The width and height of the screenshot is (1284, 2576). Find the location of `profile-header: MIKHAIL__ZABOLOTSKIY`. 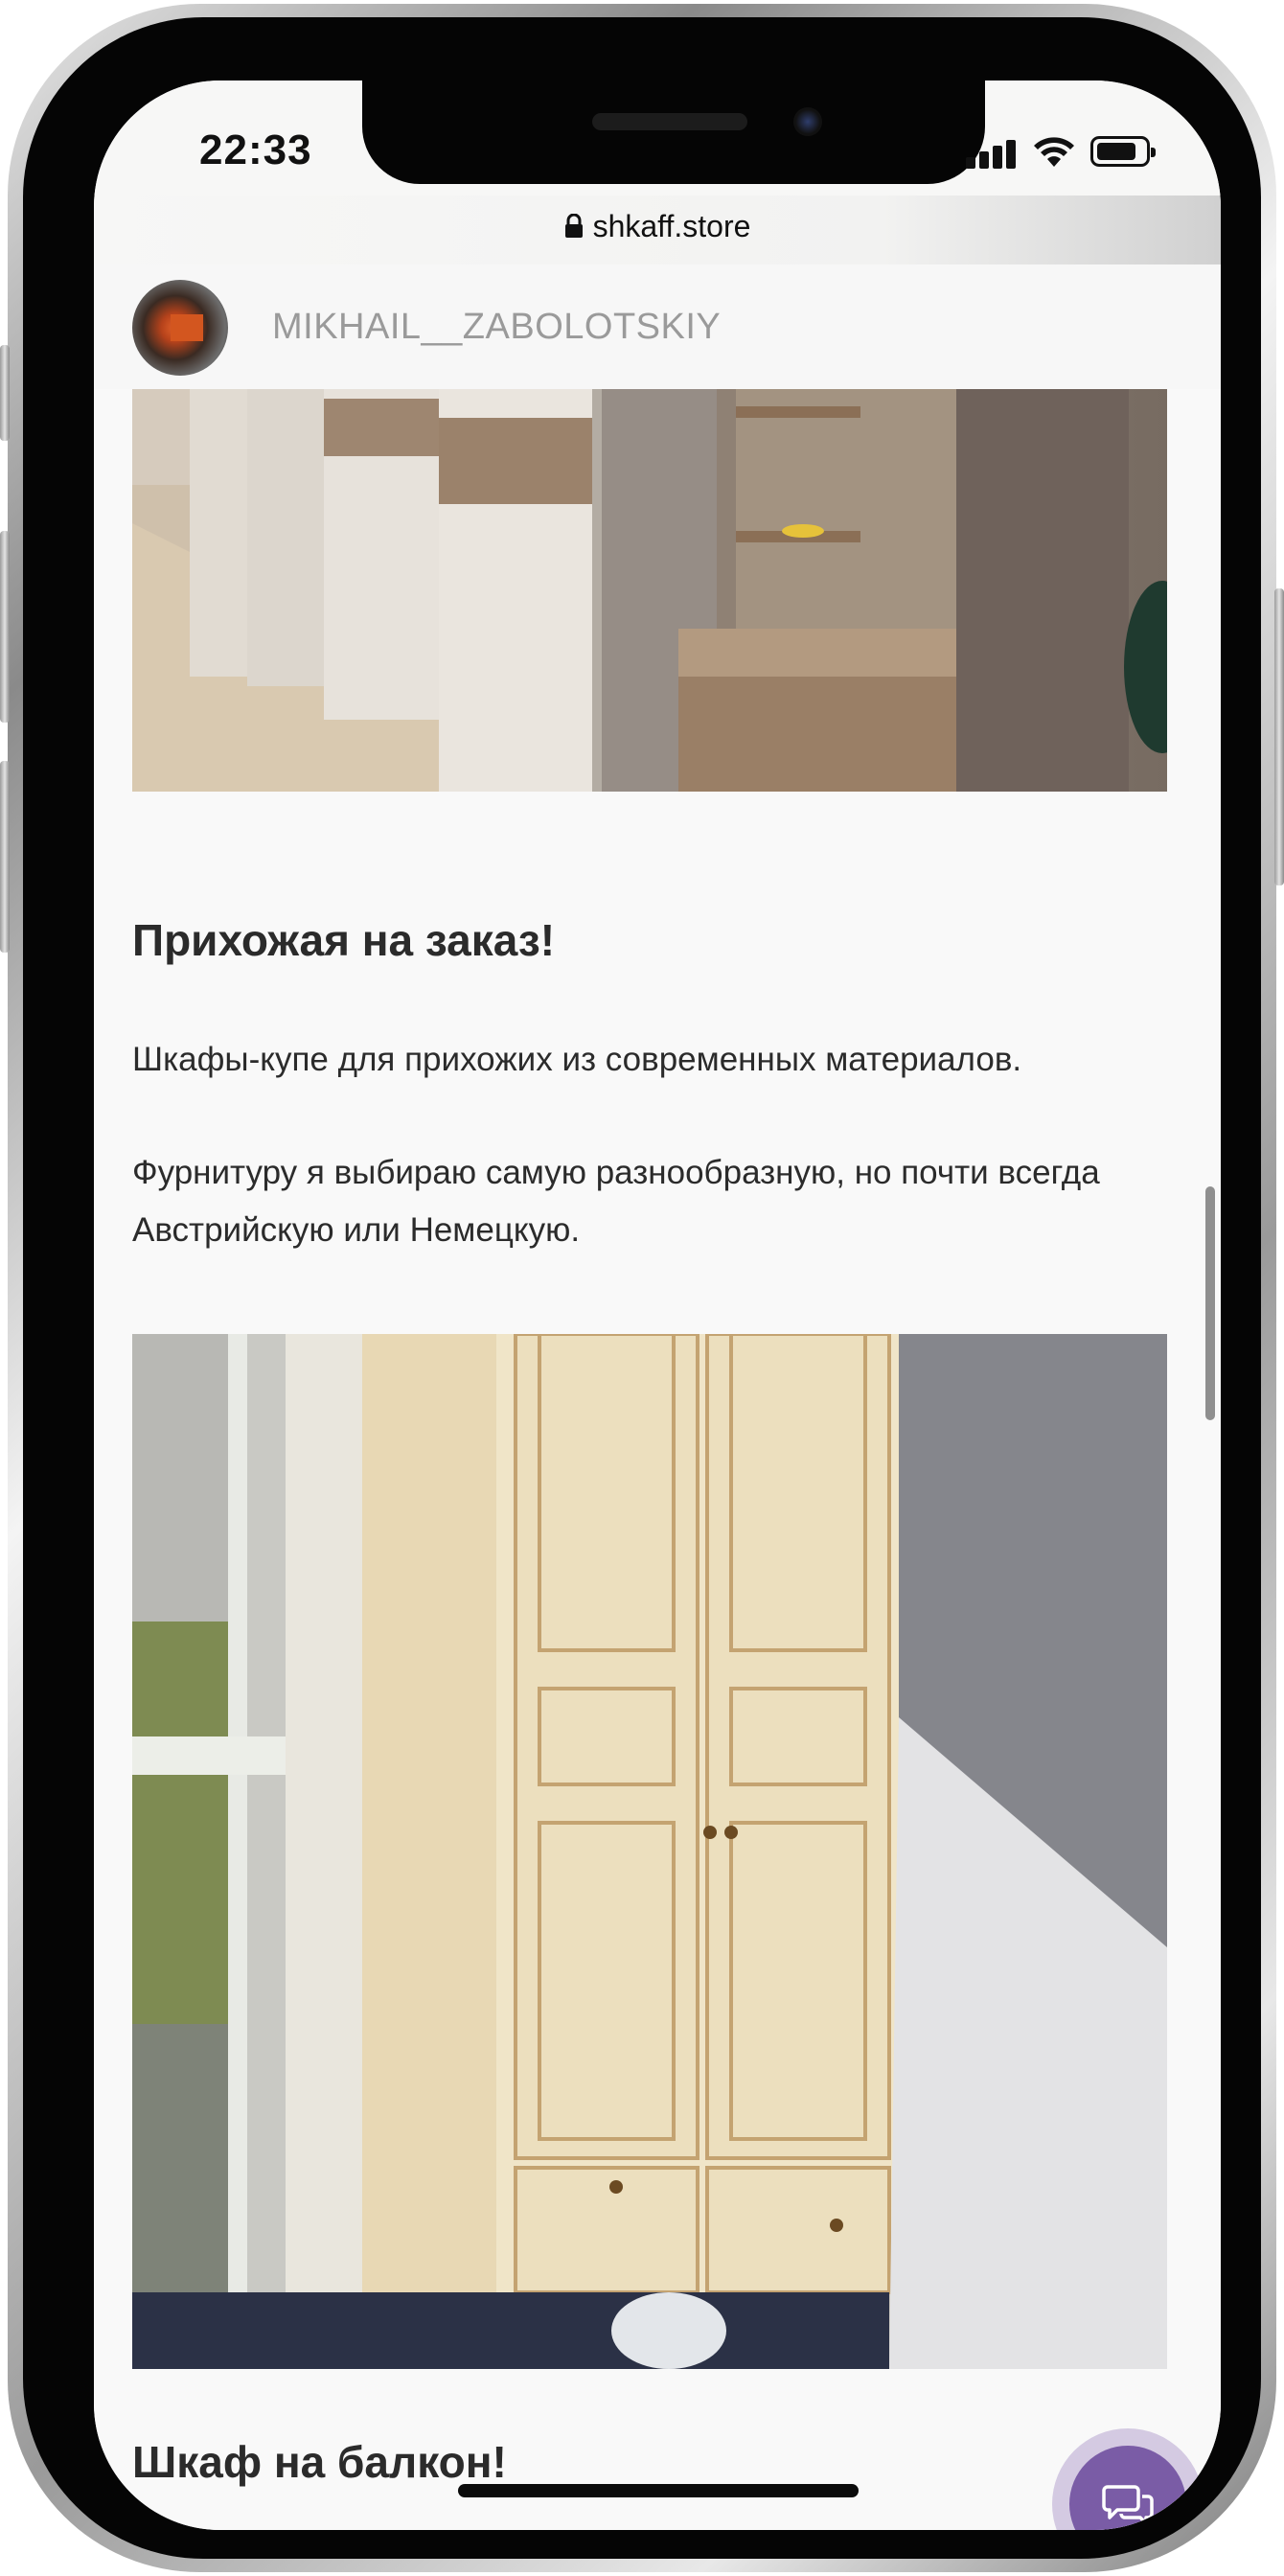

profile-header: MIKHAIL__ZABOLOTSKIY is located at coordinates (657, 327).